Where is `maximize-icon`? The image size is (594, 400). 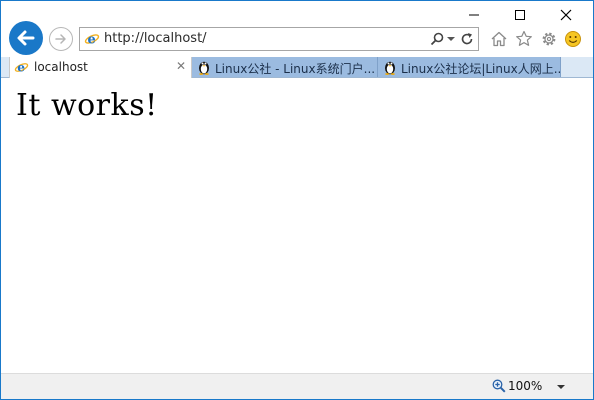
maximize-icon is located at coordinates (520, 15).